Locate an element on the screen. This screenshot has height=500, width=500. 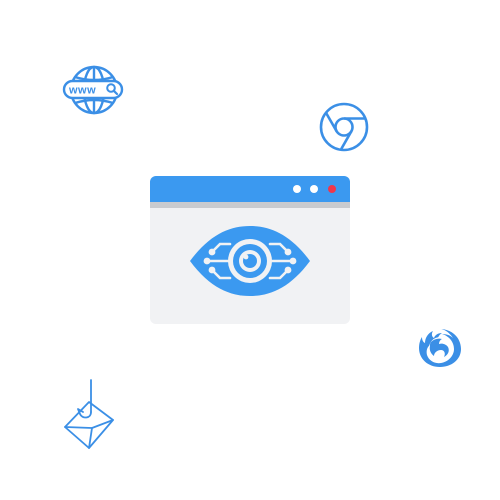
firefox-icon is located at coordinates (440, 347).